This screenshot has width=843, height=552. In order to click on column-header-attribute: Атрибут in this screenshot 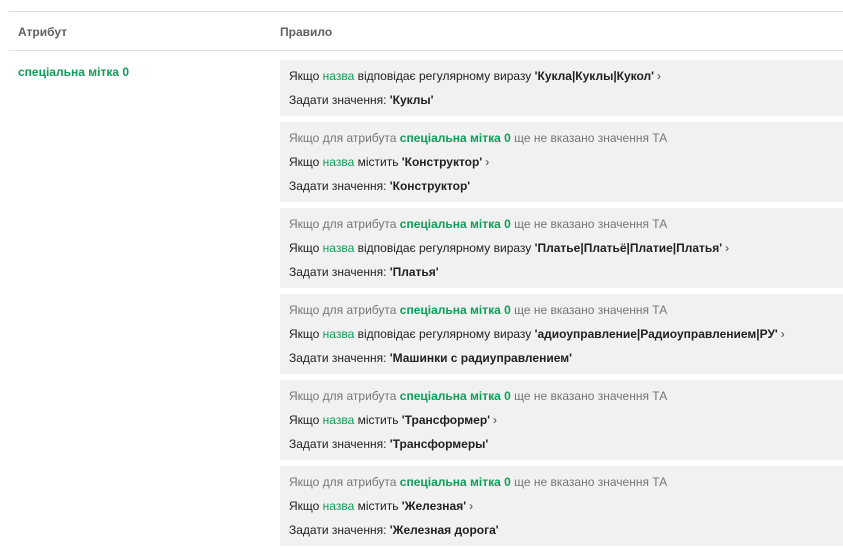, I will do `click(43, 32)`.